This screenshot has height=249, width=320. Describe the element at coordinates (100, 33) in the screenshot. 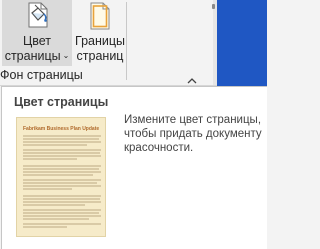

I see `page-borders-button: Границы страниц` at that location.